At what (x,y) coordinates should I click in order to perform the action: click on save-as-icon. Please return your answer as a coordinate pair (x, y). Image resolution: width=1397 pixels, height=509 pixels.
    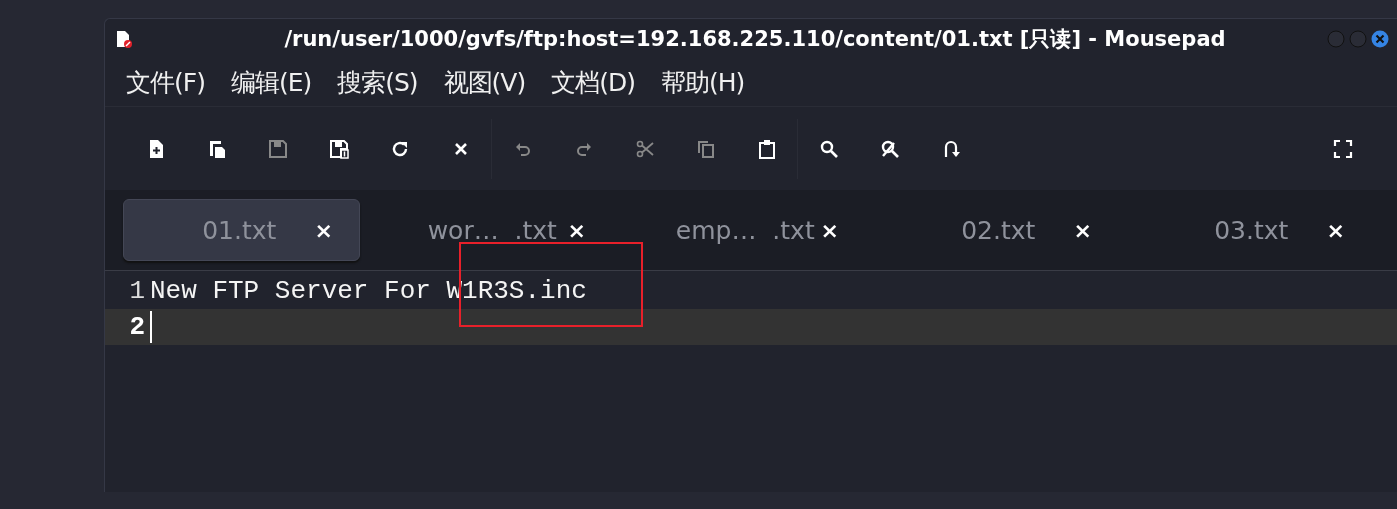
    Looking at the image, I should click on (338, 148).